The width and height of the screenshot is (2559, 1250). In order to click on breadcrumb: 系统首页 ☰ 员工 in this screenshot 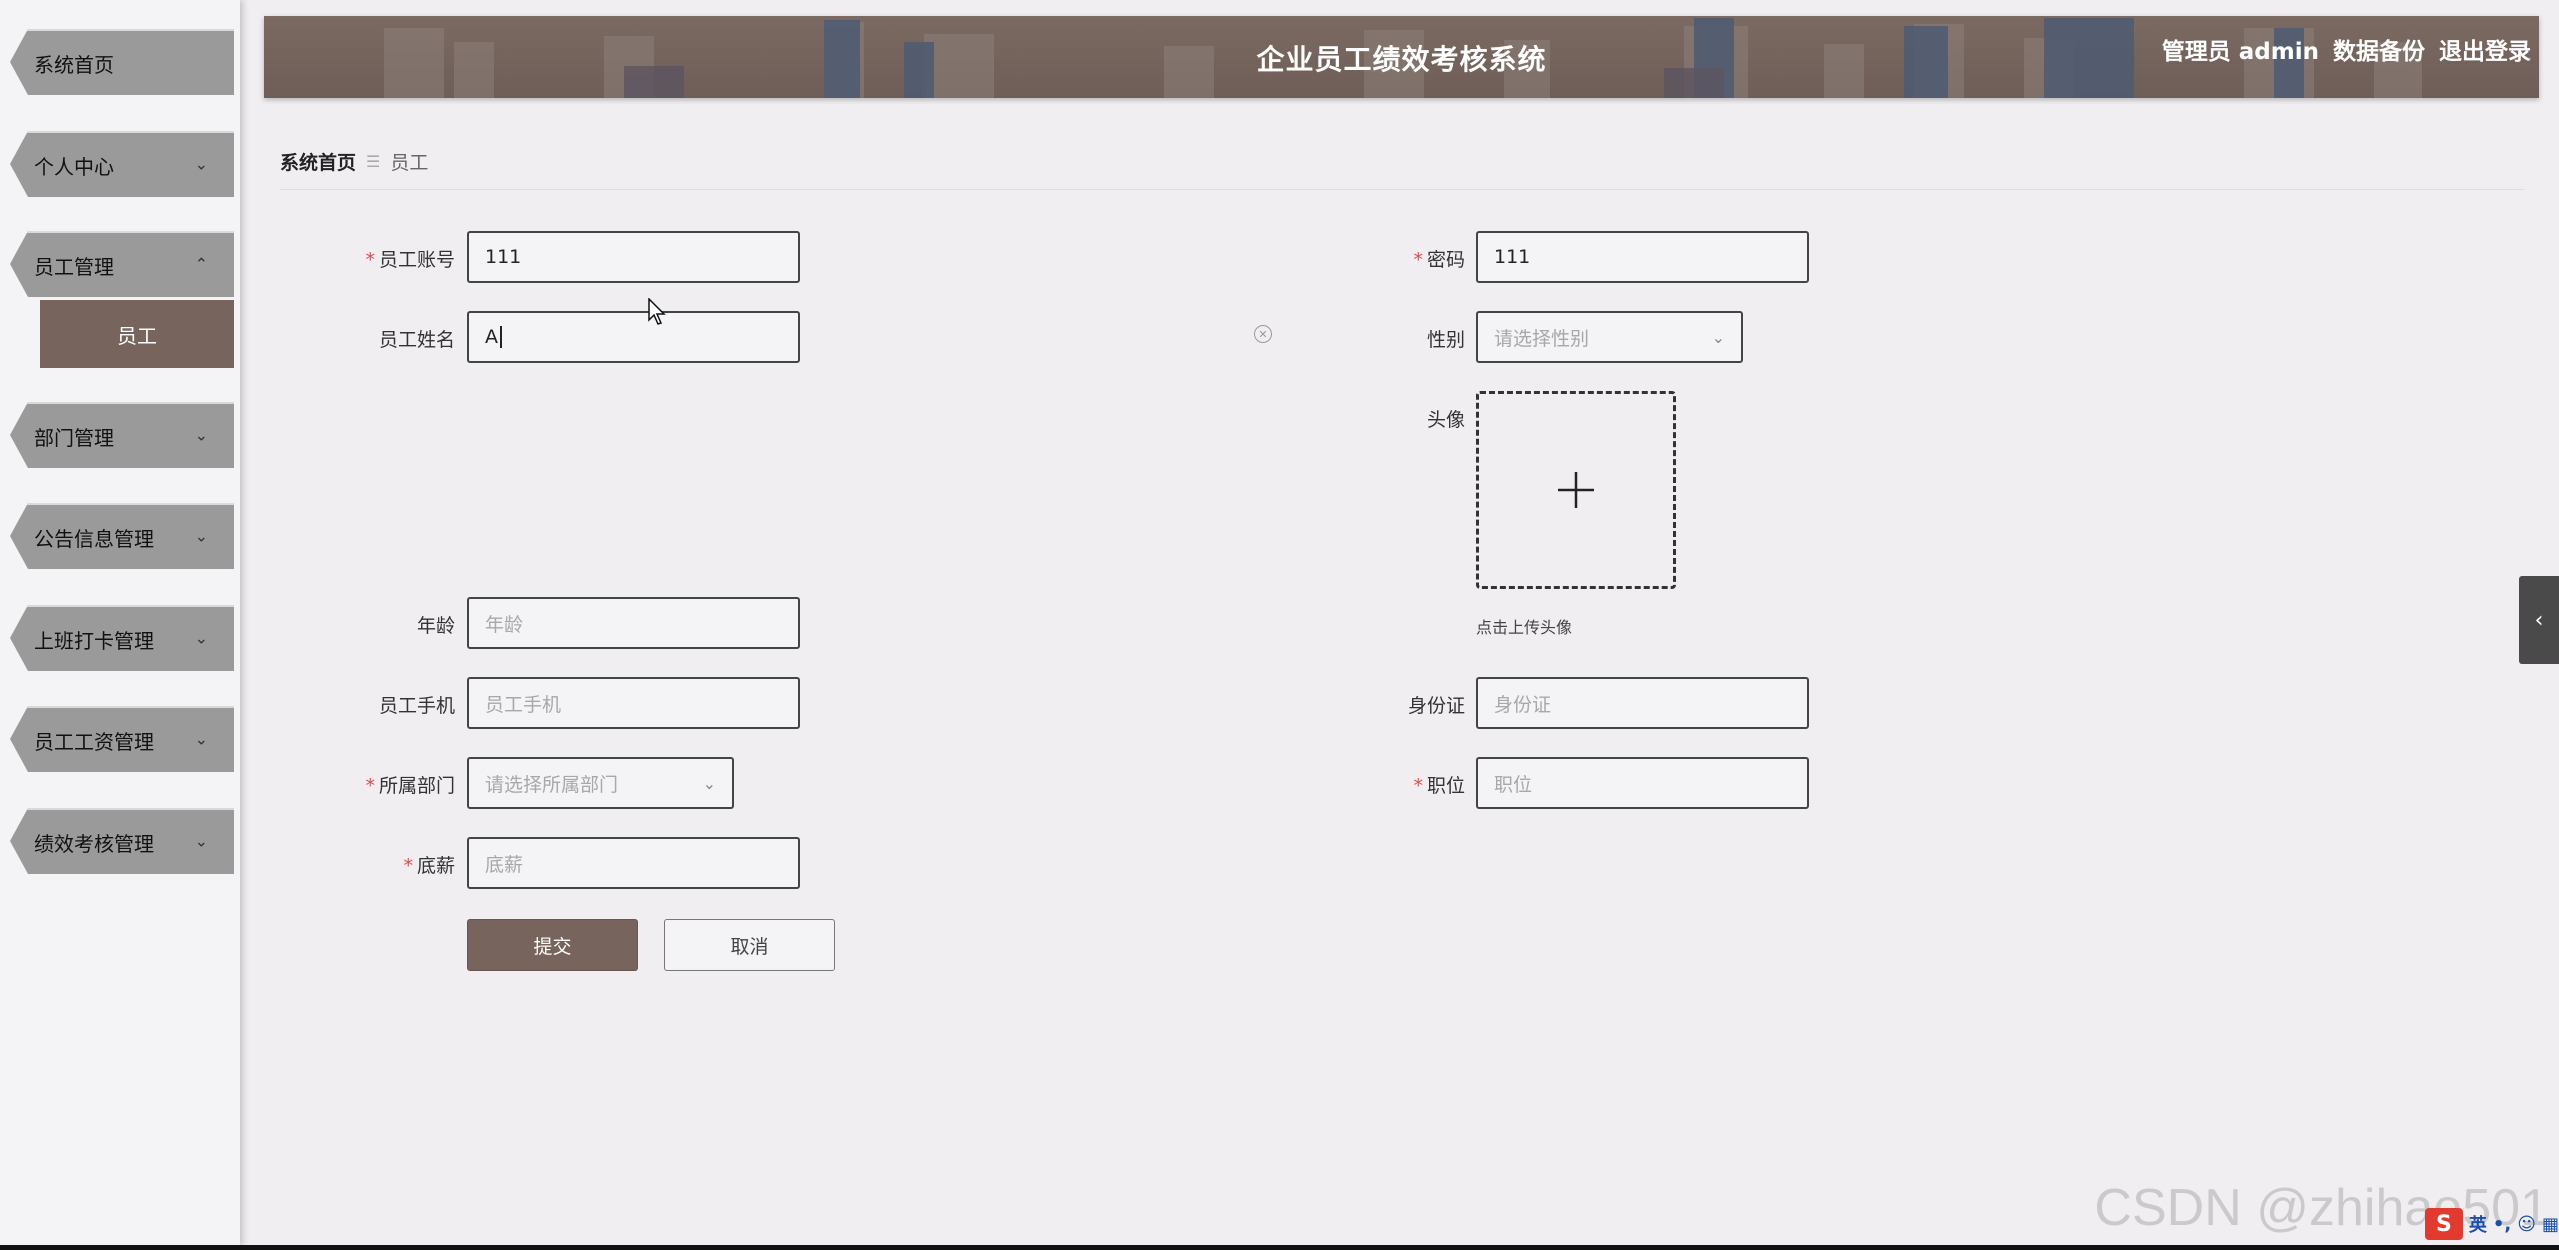, I will do `click(354, 161)`.